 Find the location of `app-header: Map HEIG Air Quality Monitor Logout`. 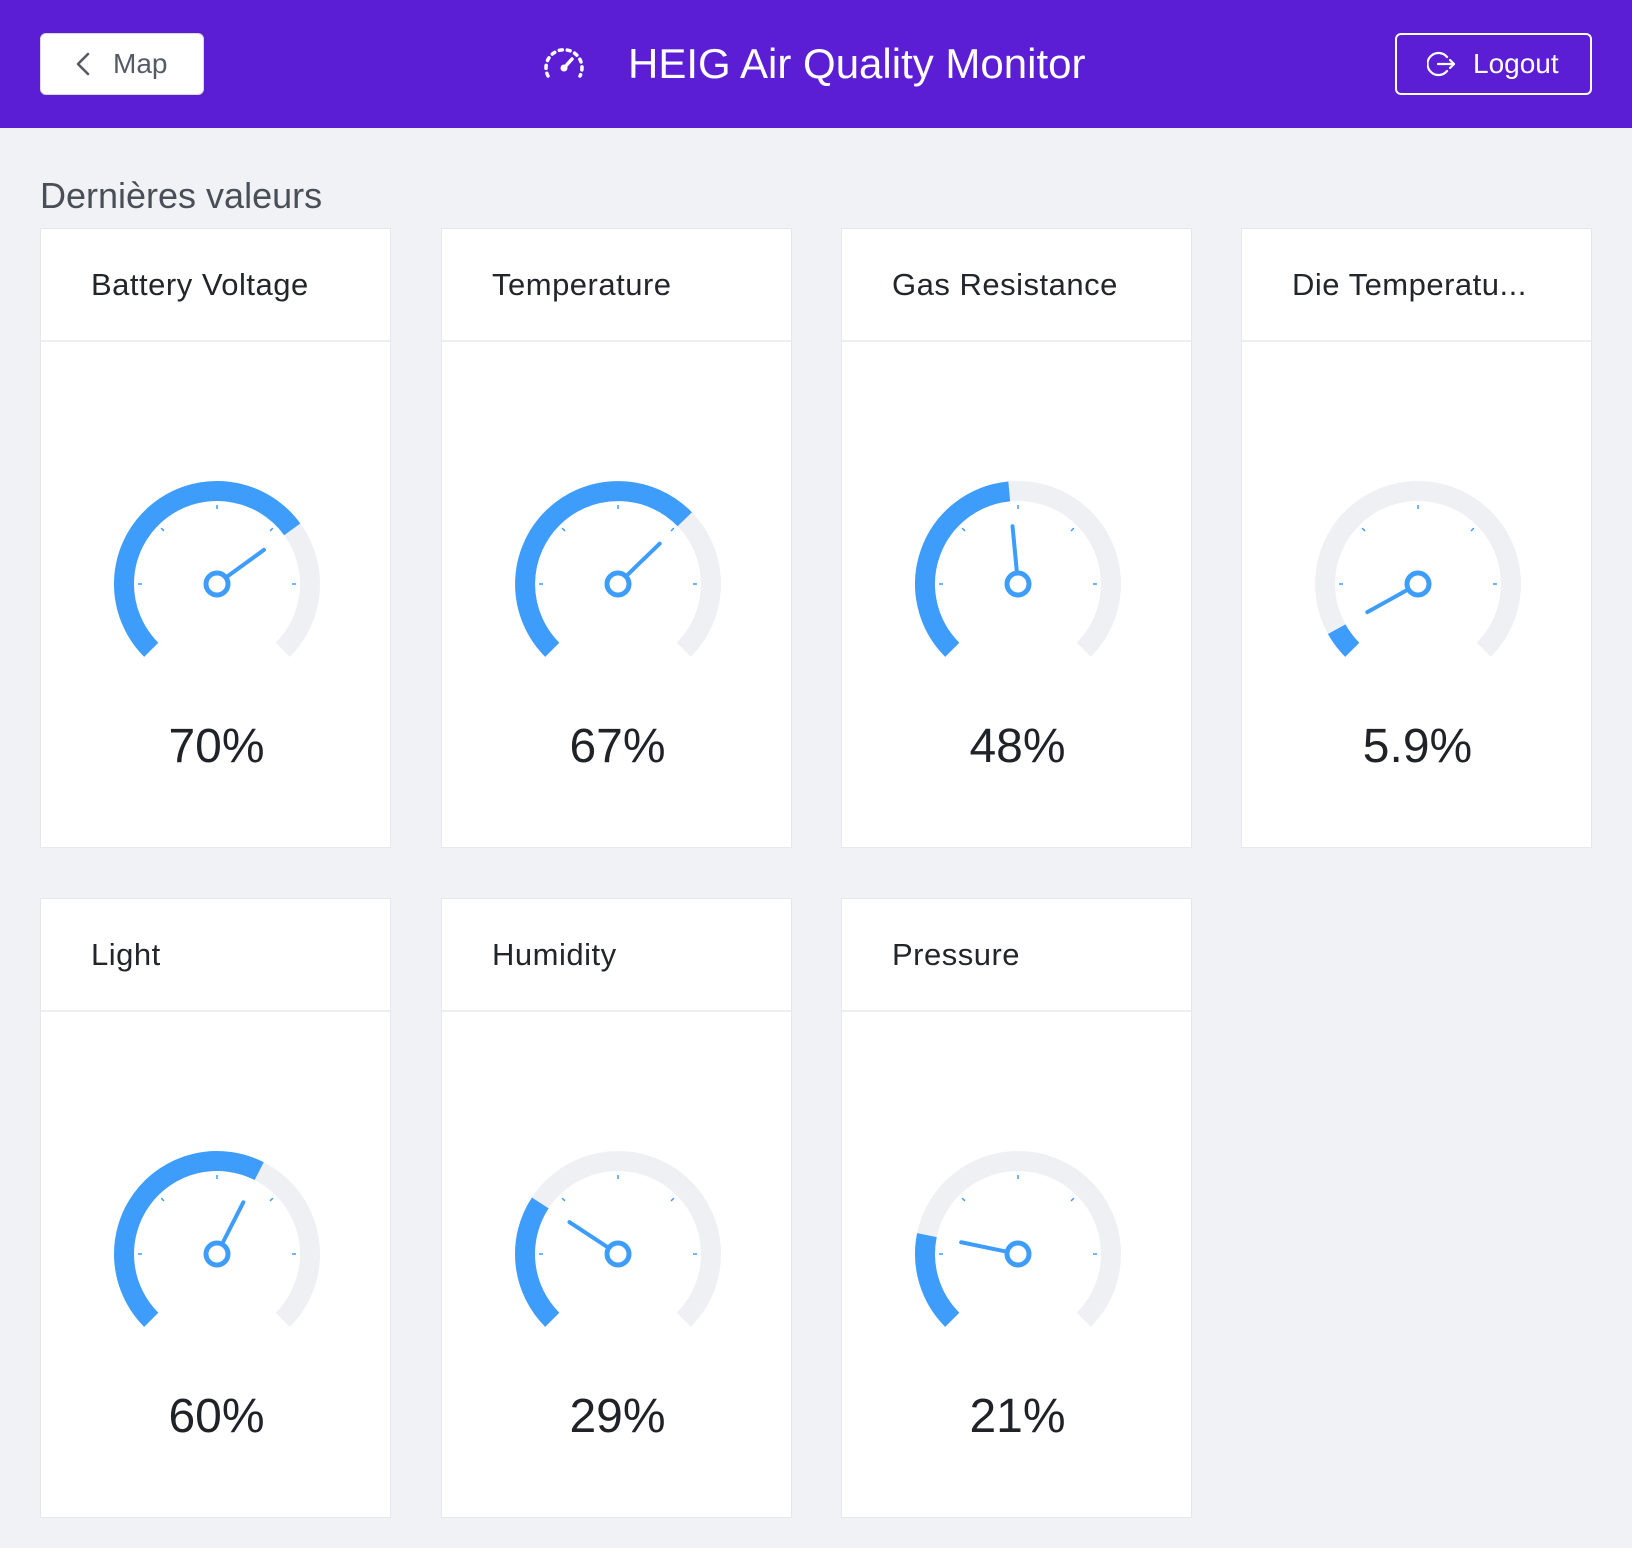

app-header: Map HEIG Air Quality Monitor Logout is located at coordinates (816, 64).